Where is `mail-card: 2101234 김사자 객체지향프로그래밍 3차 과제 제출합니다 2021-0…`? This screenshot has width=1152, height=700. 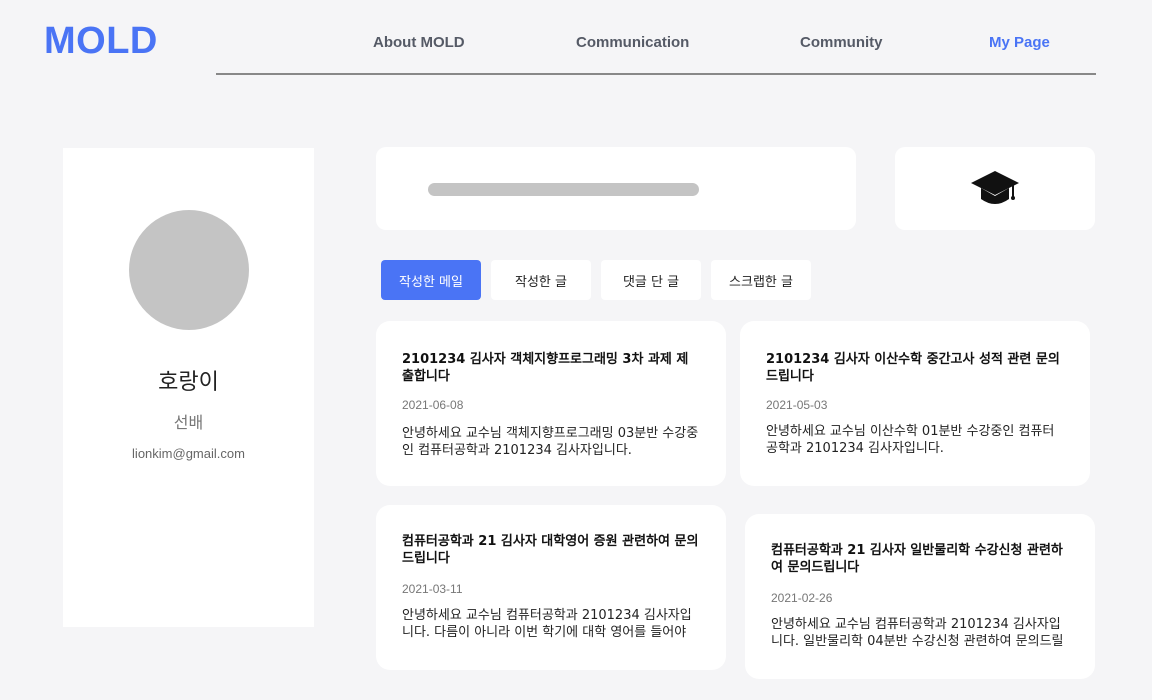 mail-card: 2101234 김사자 객체지향프로그래밍 3차 과제 제출합니다 2021-0… is located at coordinates (551, 403).